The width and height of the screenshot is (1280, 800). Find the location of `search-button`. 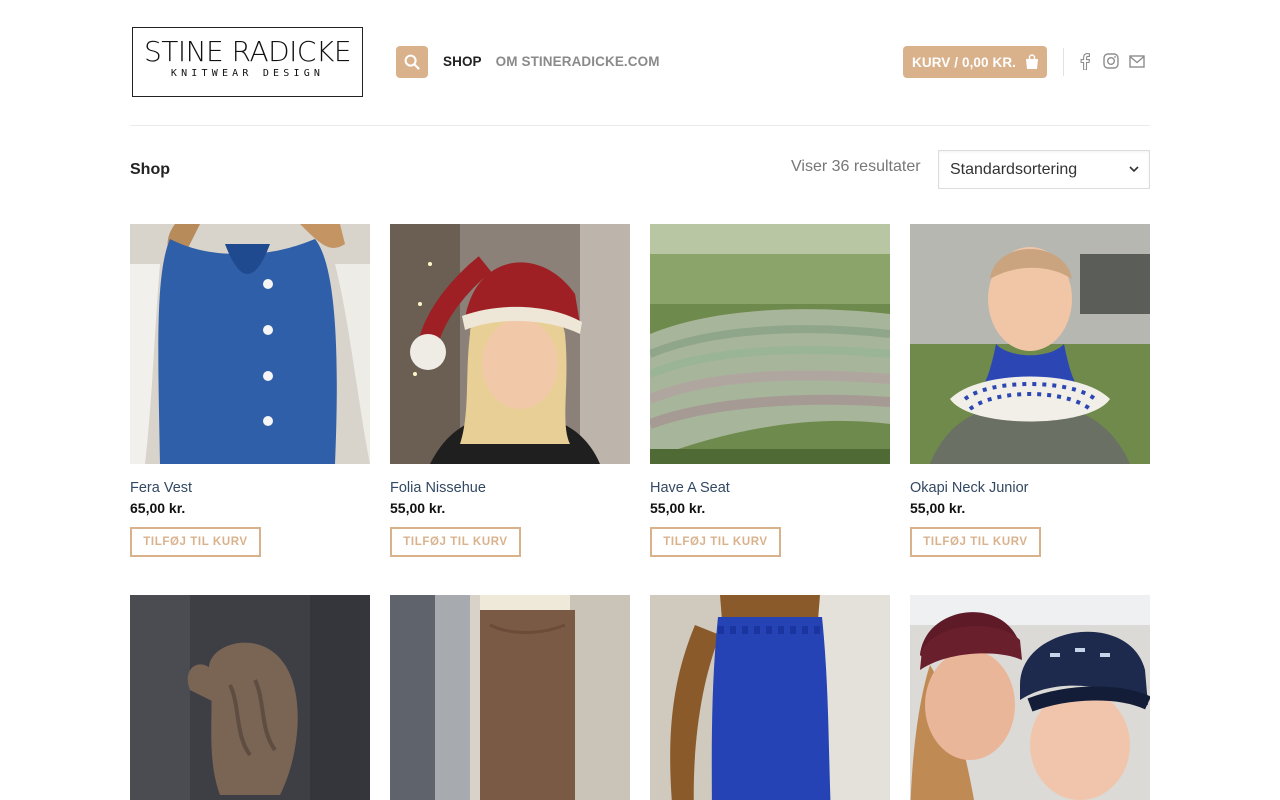

search-button is located at coordinates (412, 62).